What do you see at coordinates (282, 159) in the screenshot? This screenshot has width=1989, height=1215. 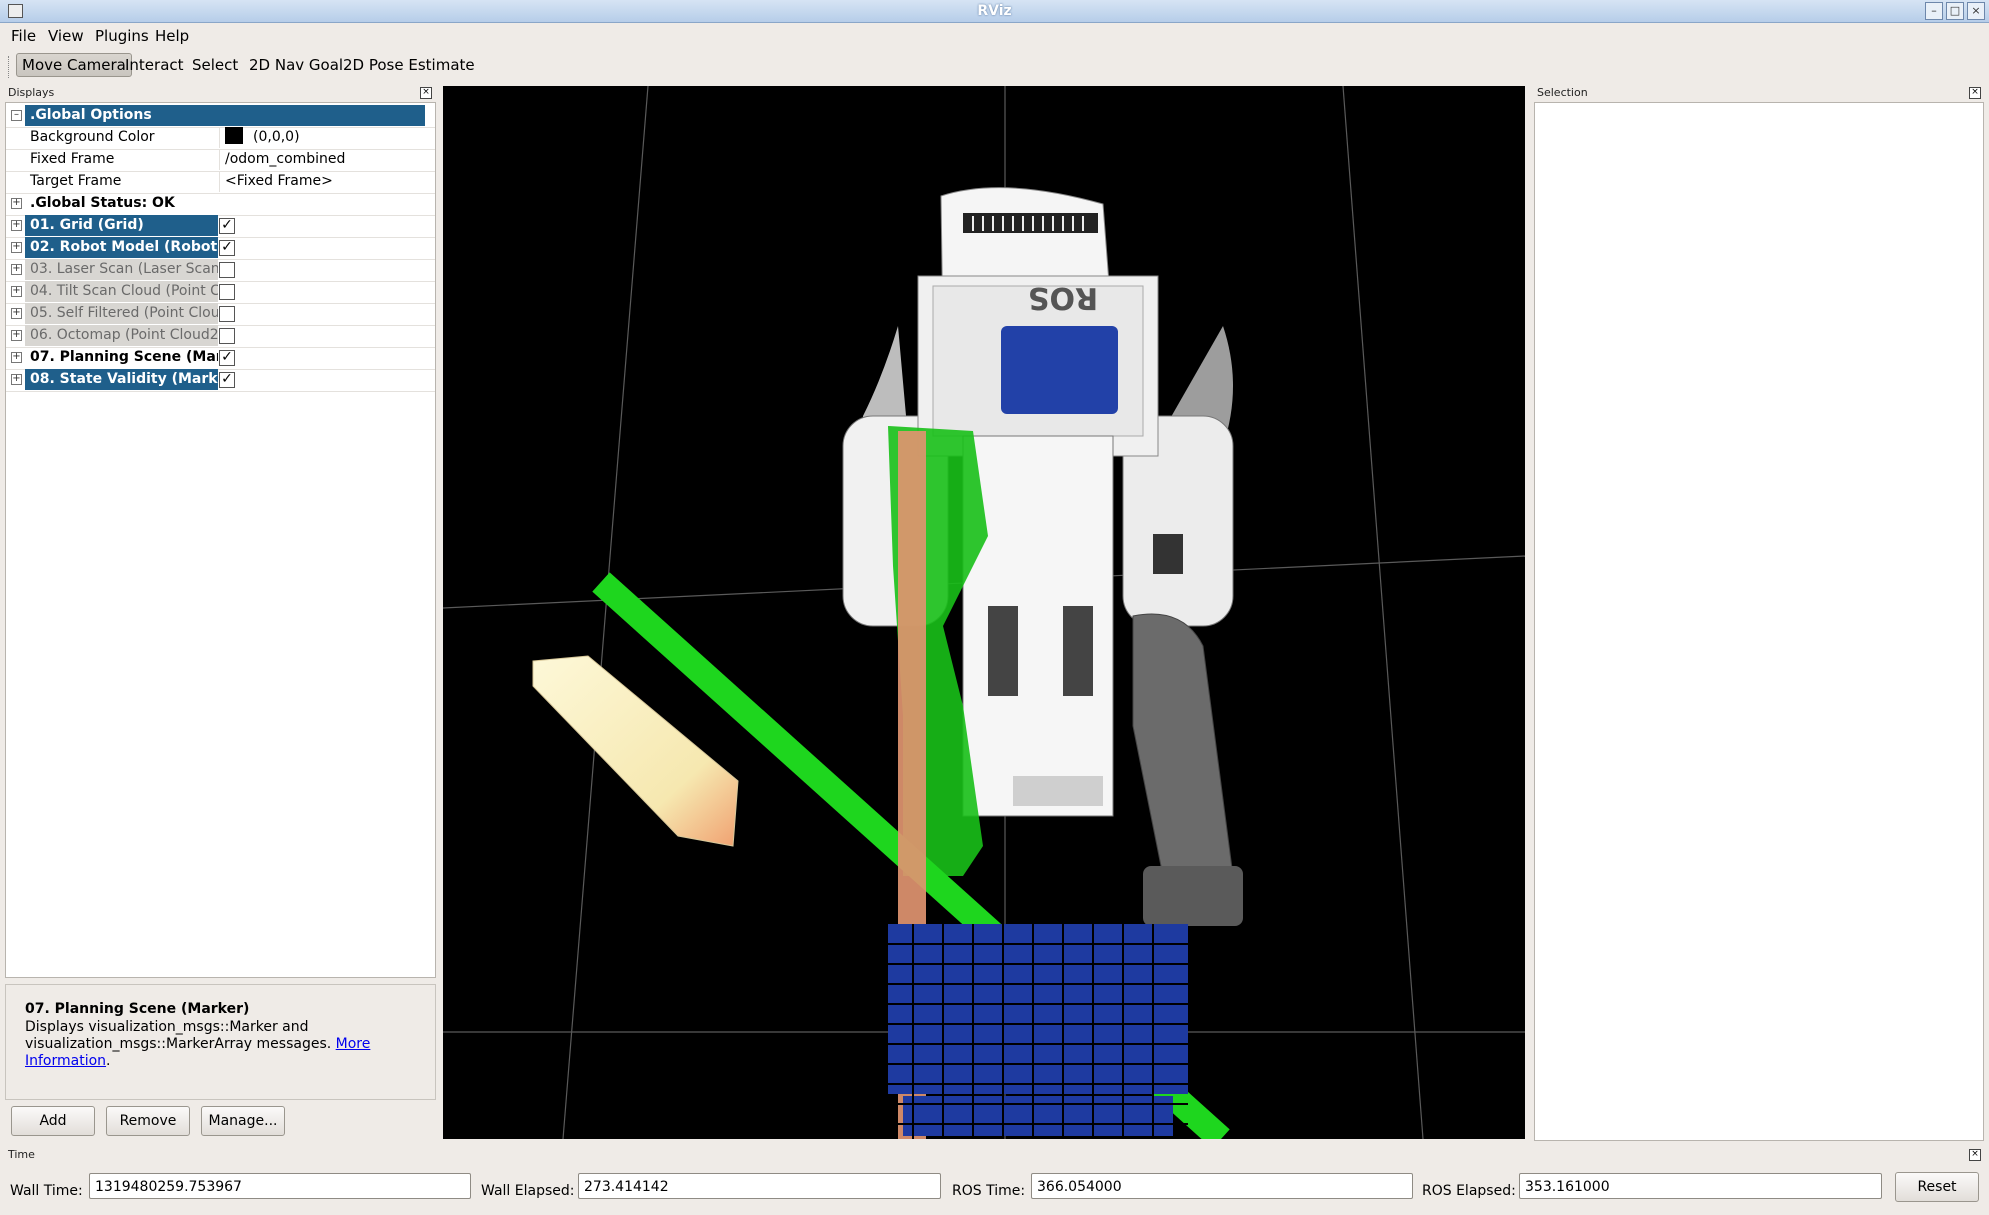 I see `fixed-frame-value: /odom_combined` at bounding box center [282, 159].